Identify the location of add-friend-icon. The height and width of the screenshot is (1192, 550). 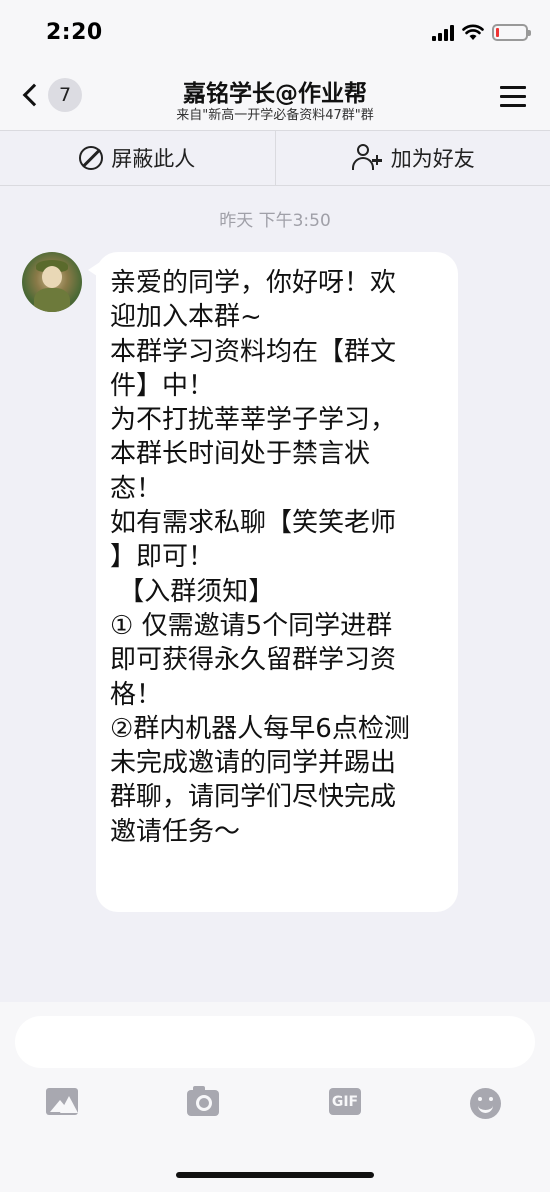
(367, 158).